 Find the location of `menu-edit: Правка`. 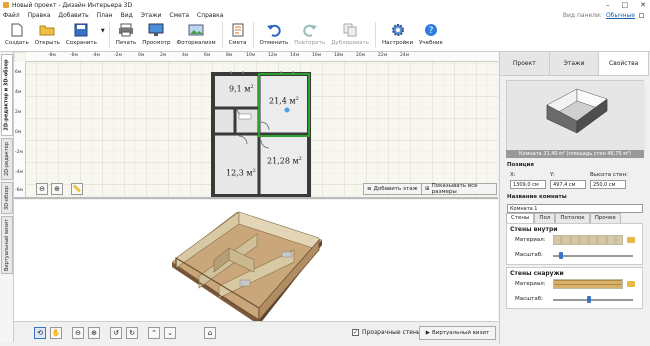

menu-edit: Правка is located at coordinates (39, 15).